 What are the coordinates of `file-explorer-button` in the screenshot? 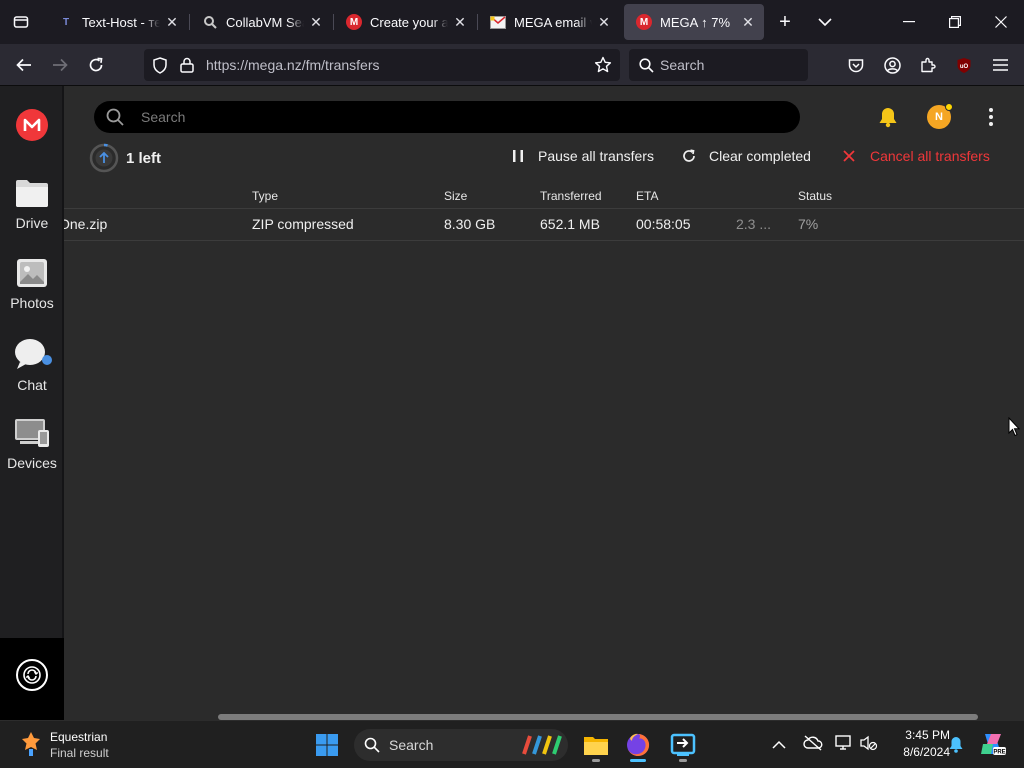 It's located at (596, 745).